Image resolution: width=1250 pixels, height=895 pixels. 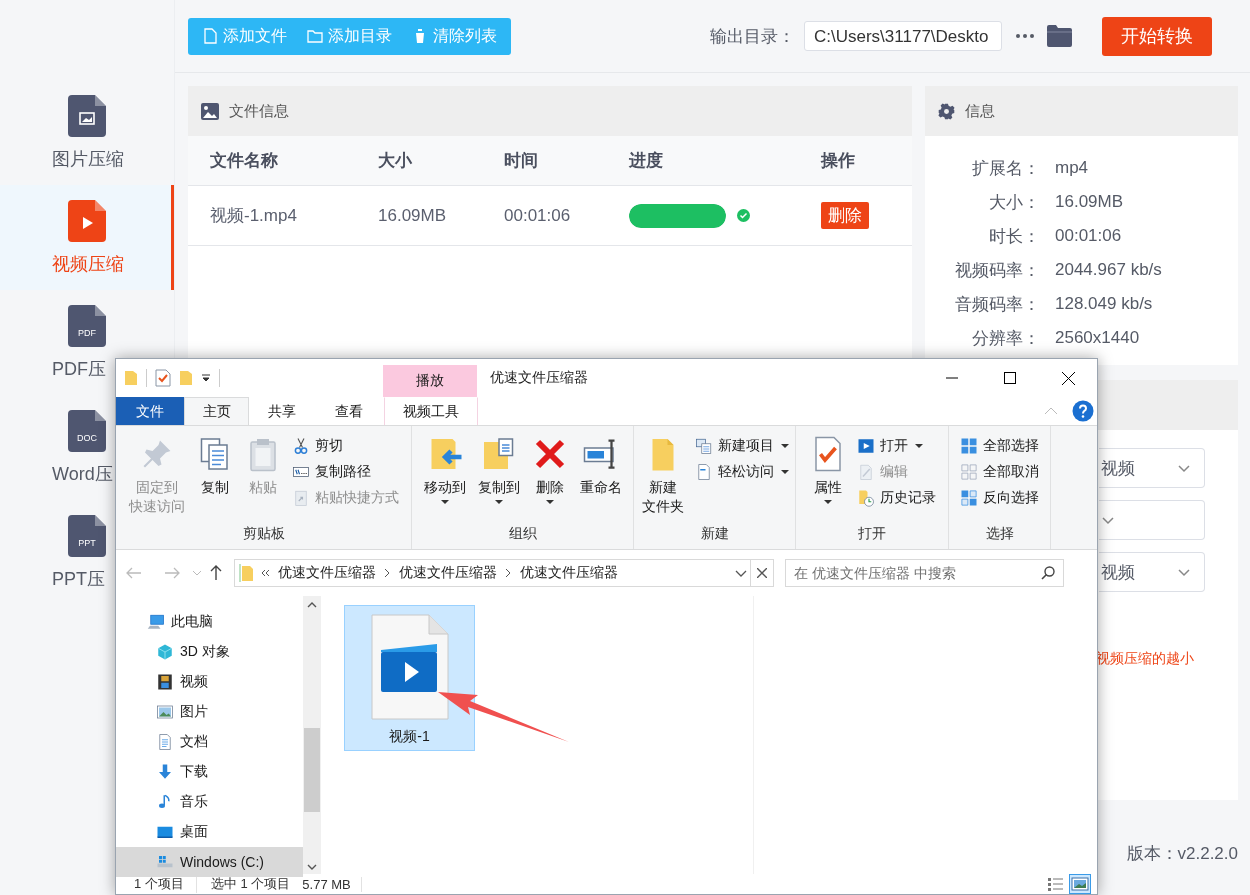 I want to click on ribbon-button: 删除, so click(x=549, y=478).